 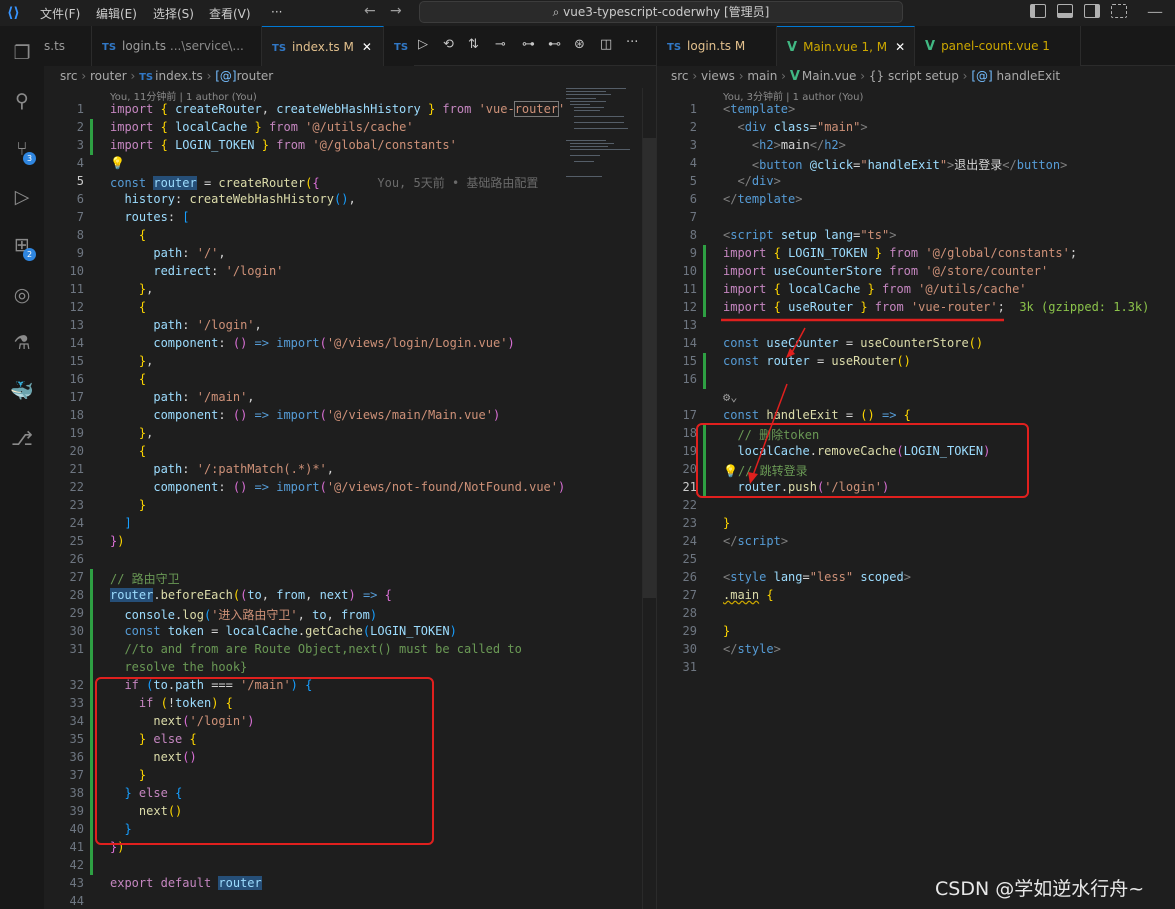 What do you see at coordinates (862, 401) in the screenshot?
I see `annotation-arrows` at bounding box center [862, 401].